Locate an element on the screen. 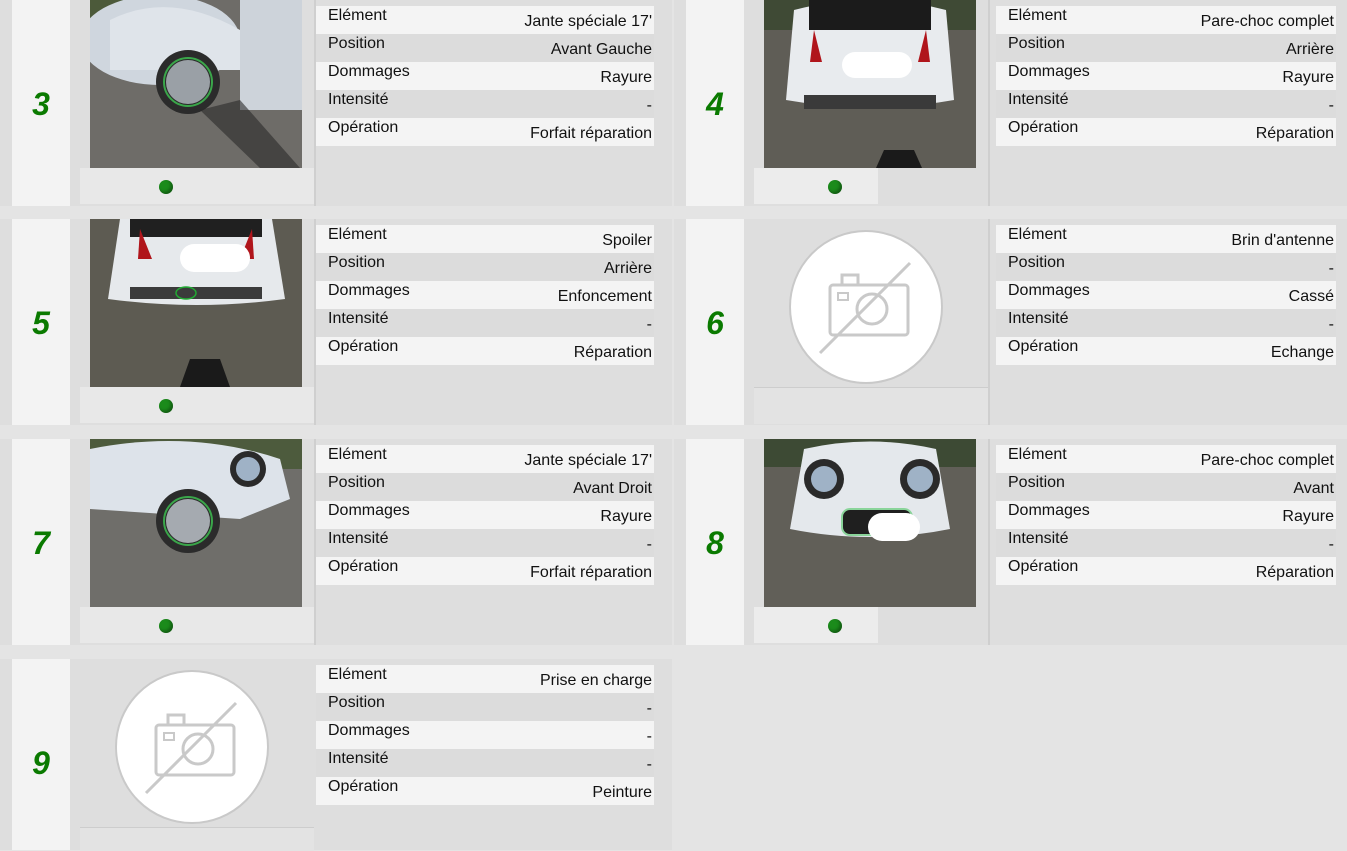  card-number-column: 6 is located at coordinates (715, 322).